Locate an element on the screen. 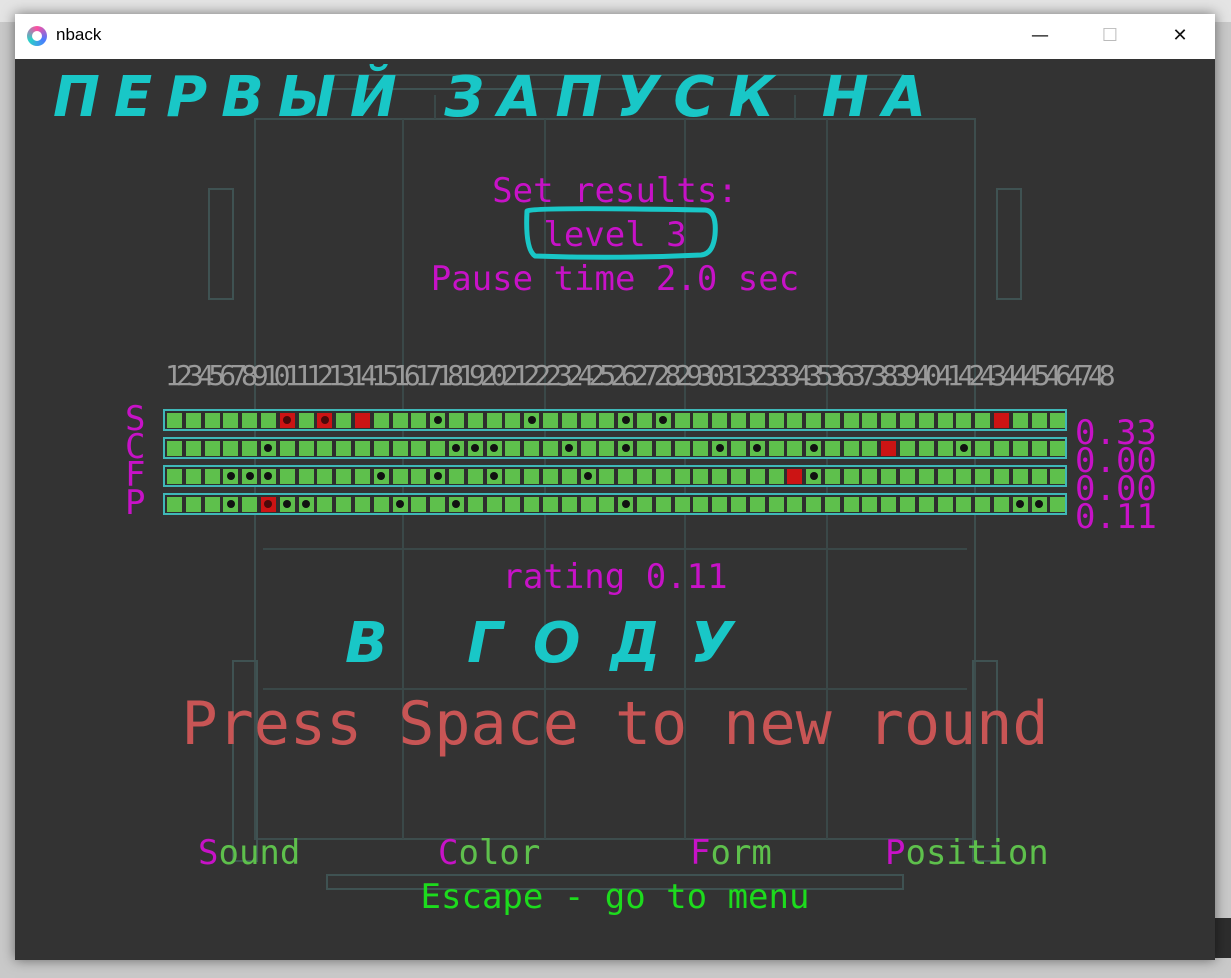  minimize-button: — is located at coordinates (1040, 36).